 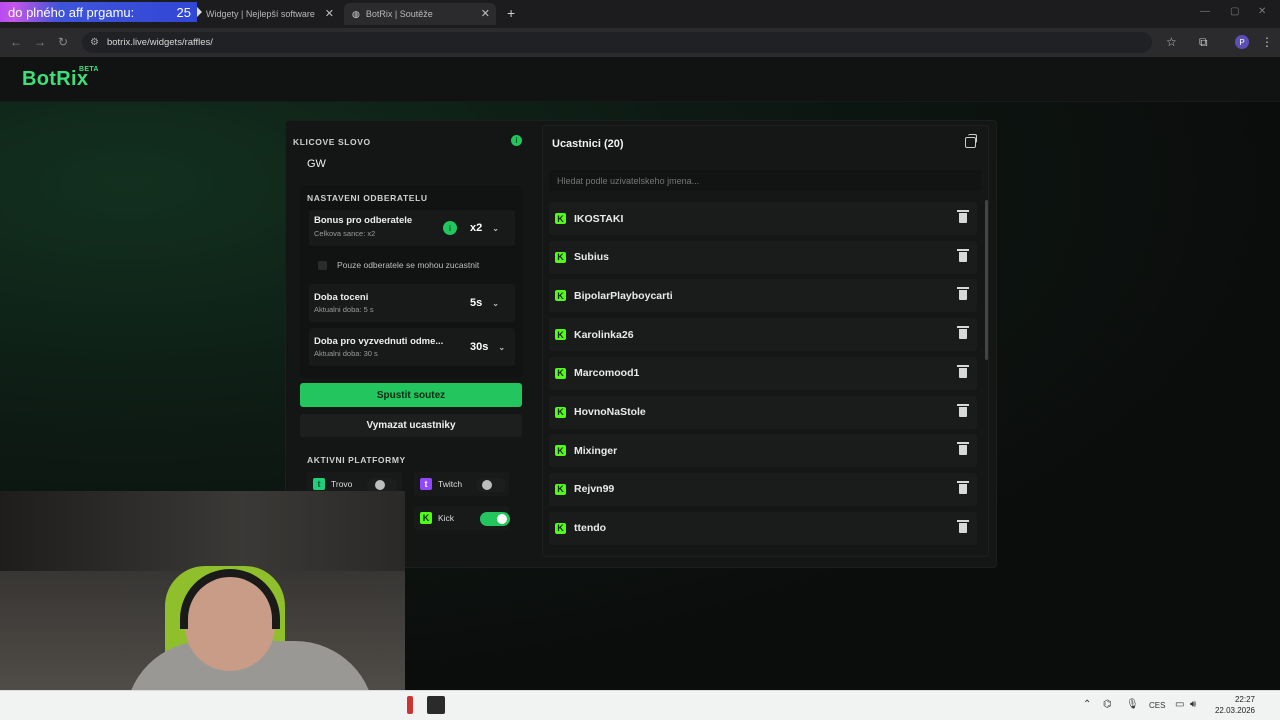 I want to click on overlay-text: do plného aff prgamu:, so click(x=71, y=12).